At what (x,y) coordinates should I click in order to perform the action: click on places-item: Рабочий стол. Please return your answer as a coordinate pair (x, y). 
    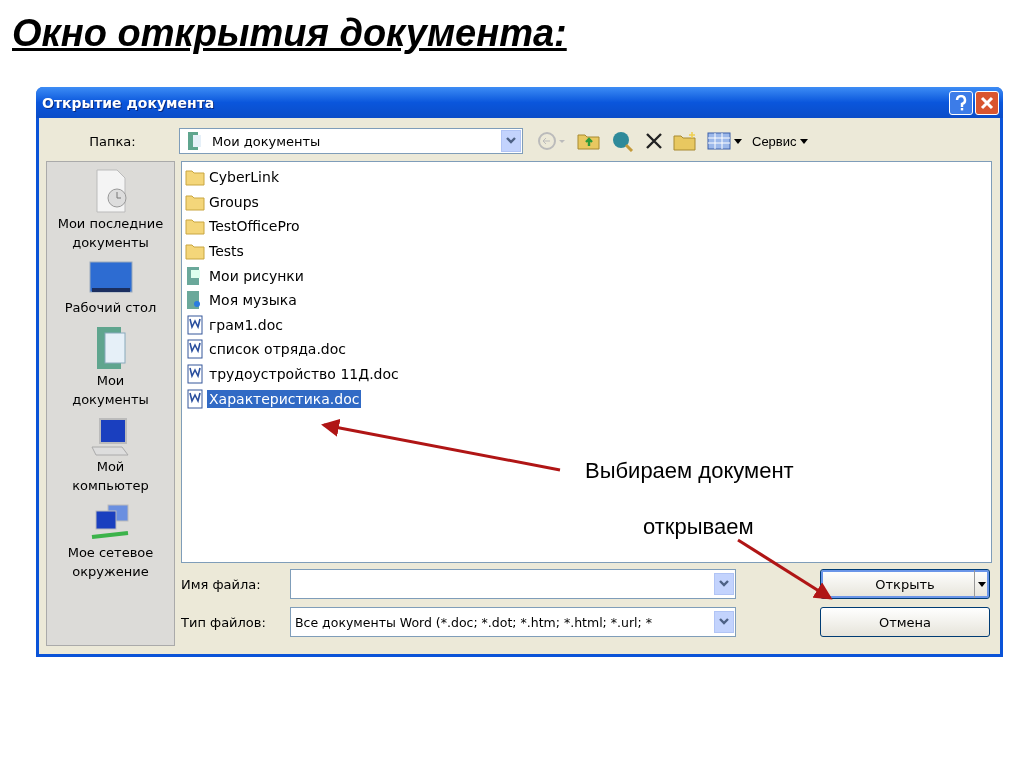
    Looking at the image, I should click on (110, 290).